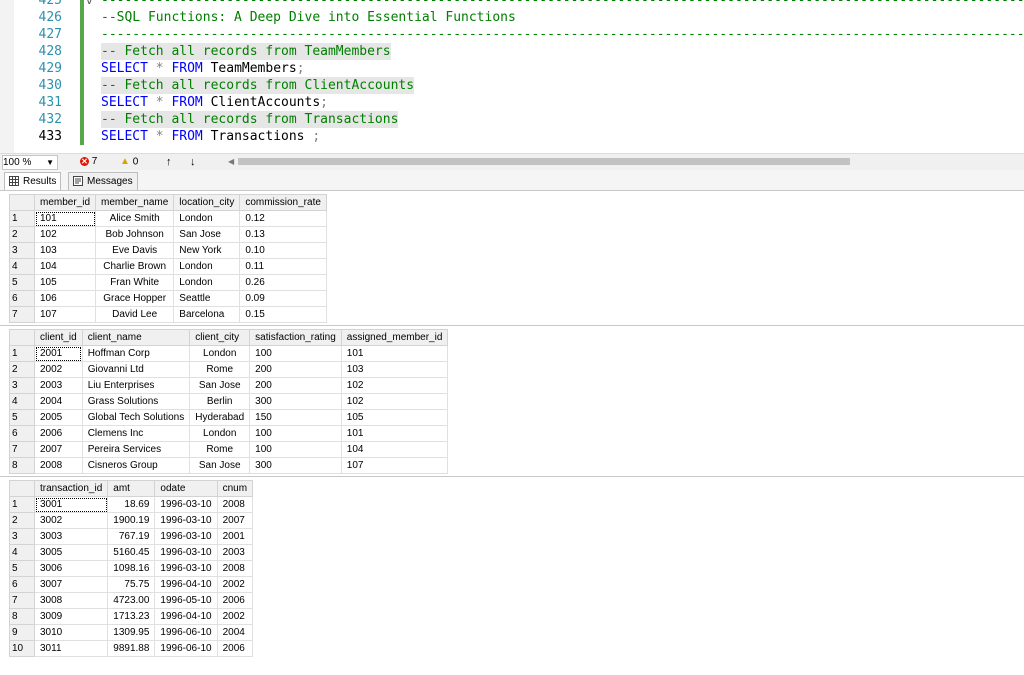  Describe the element at coordinates (58, 401) in the screenshot. I see `table-cell: 2004` at that location.